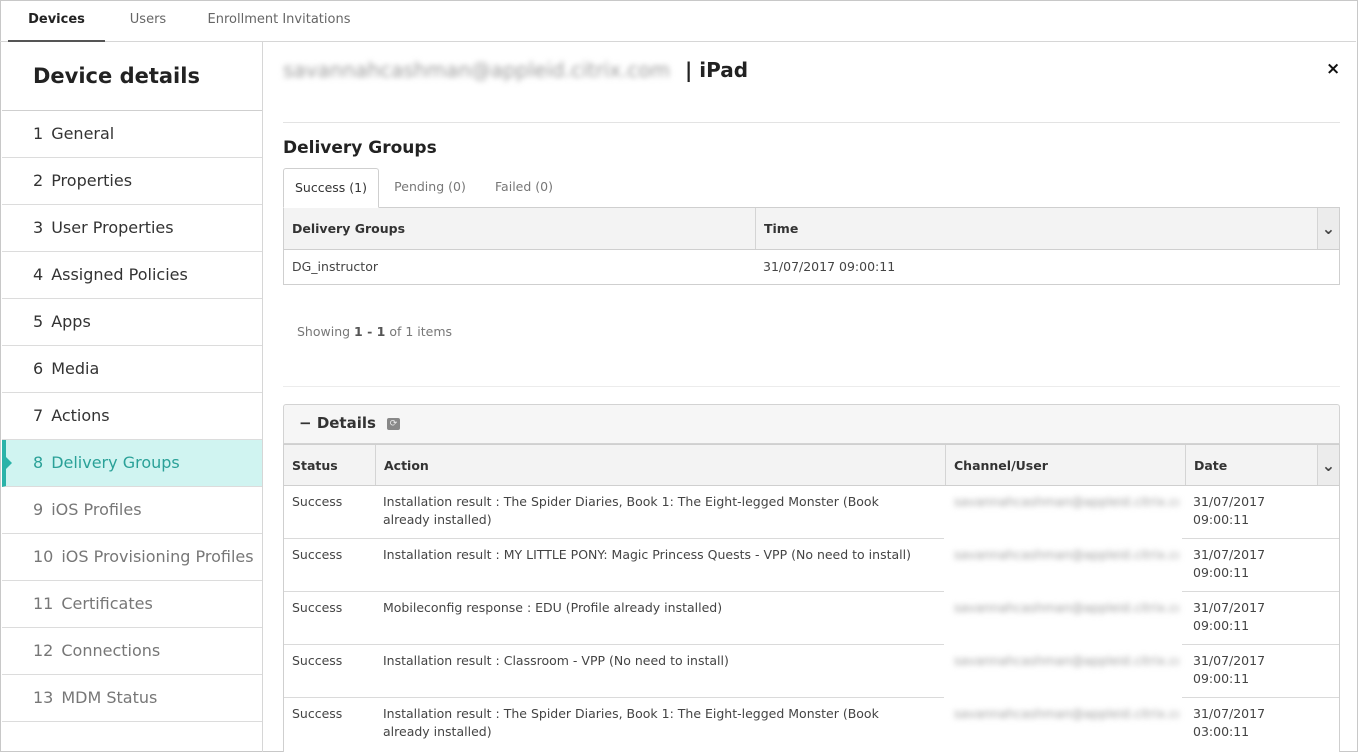  What do you see at coordinates (279, 21) in the screenshot?
I see `tab-enrollment-invitations: Enrollment Invitations` at bounding box center [279, 21].